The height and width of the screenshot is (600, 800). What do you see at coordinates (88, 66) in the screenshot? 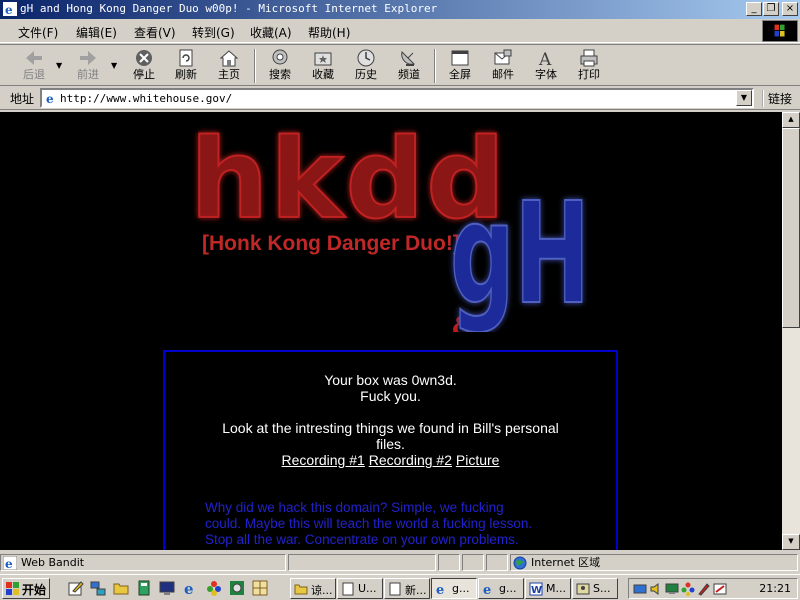
I see `forward-button: 前进` at bounding box center [88, 66].